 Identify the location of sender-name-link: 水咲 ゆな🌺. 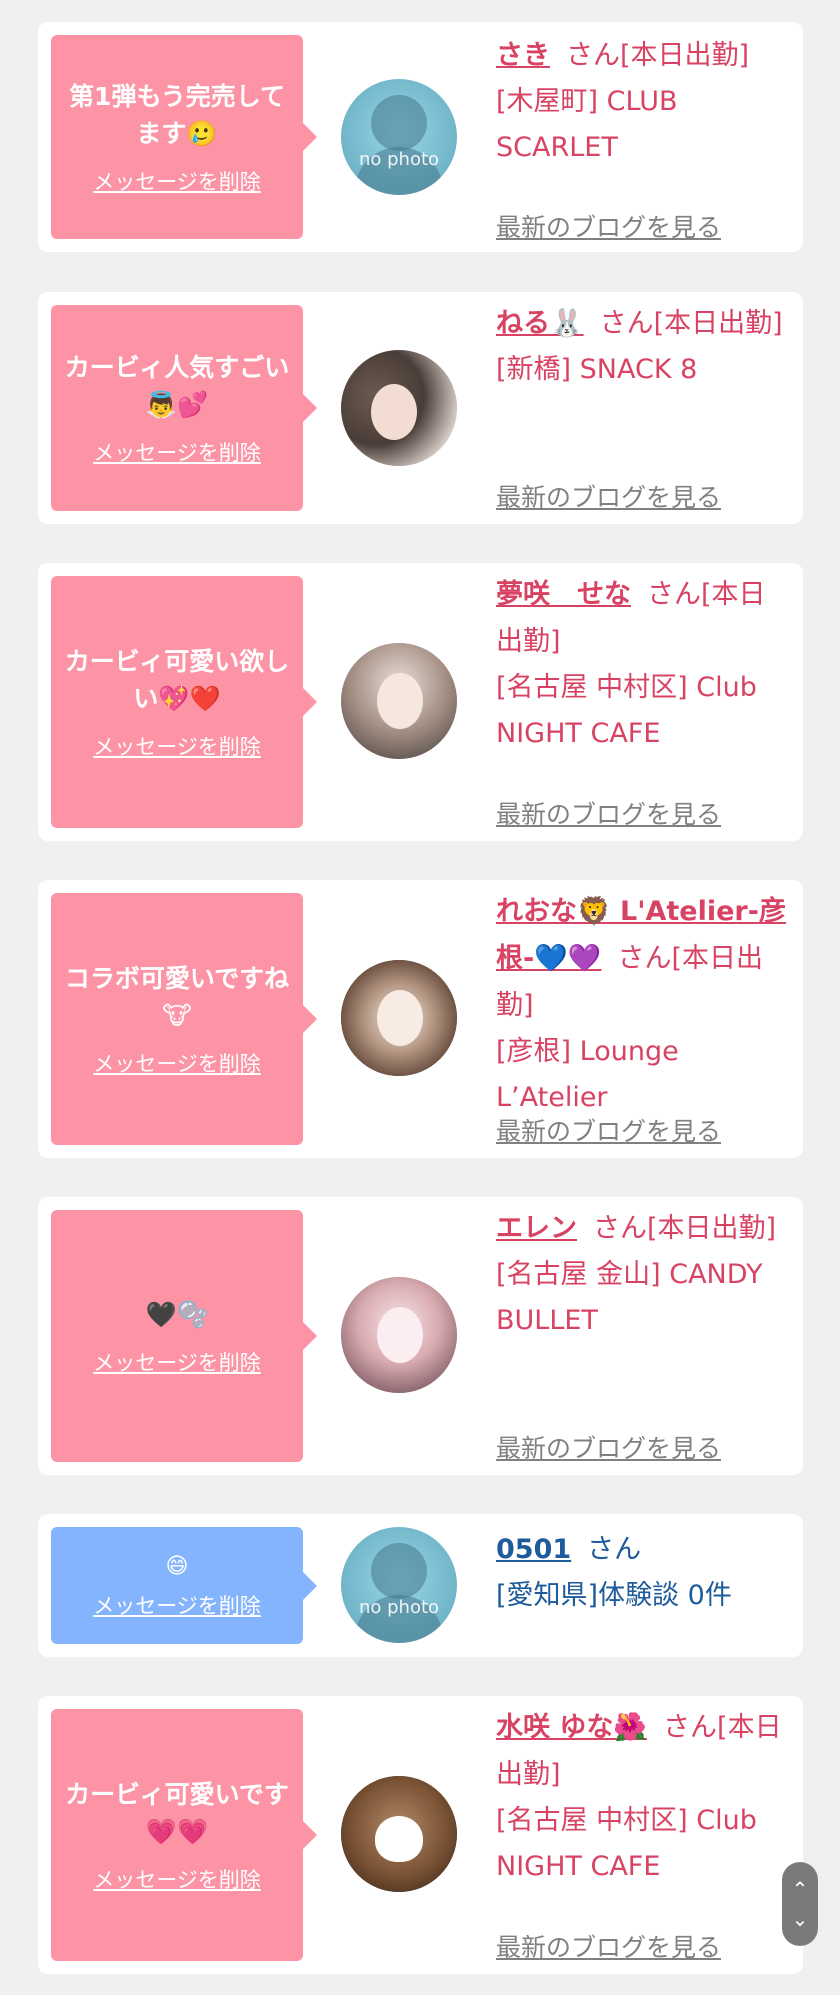
(571, 1727).